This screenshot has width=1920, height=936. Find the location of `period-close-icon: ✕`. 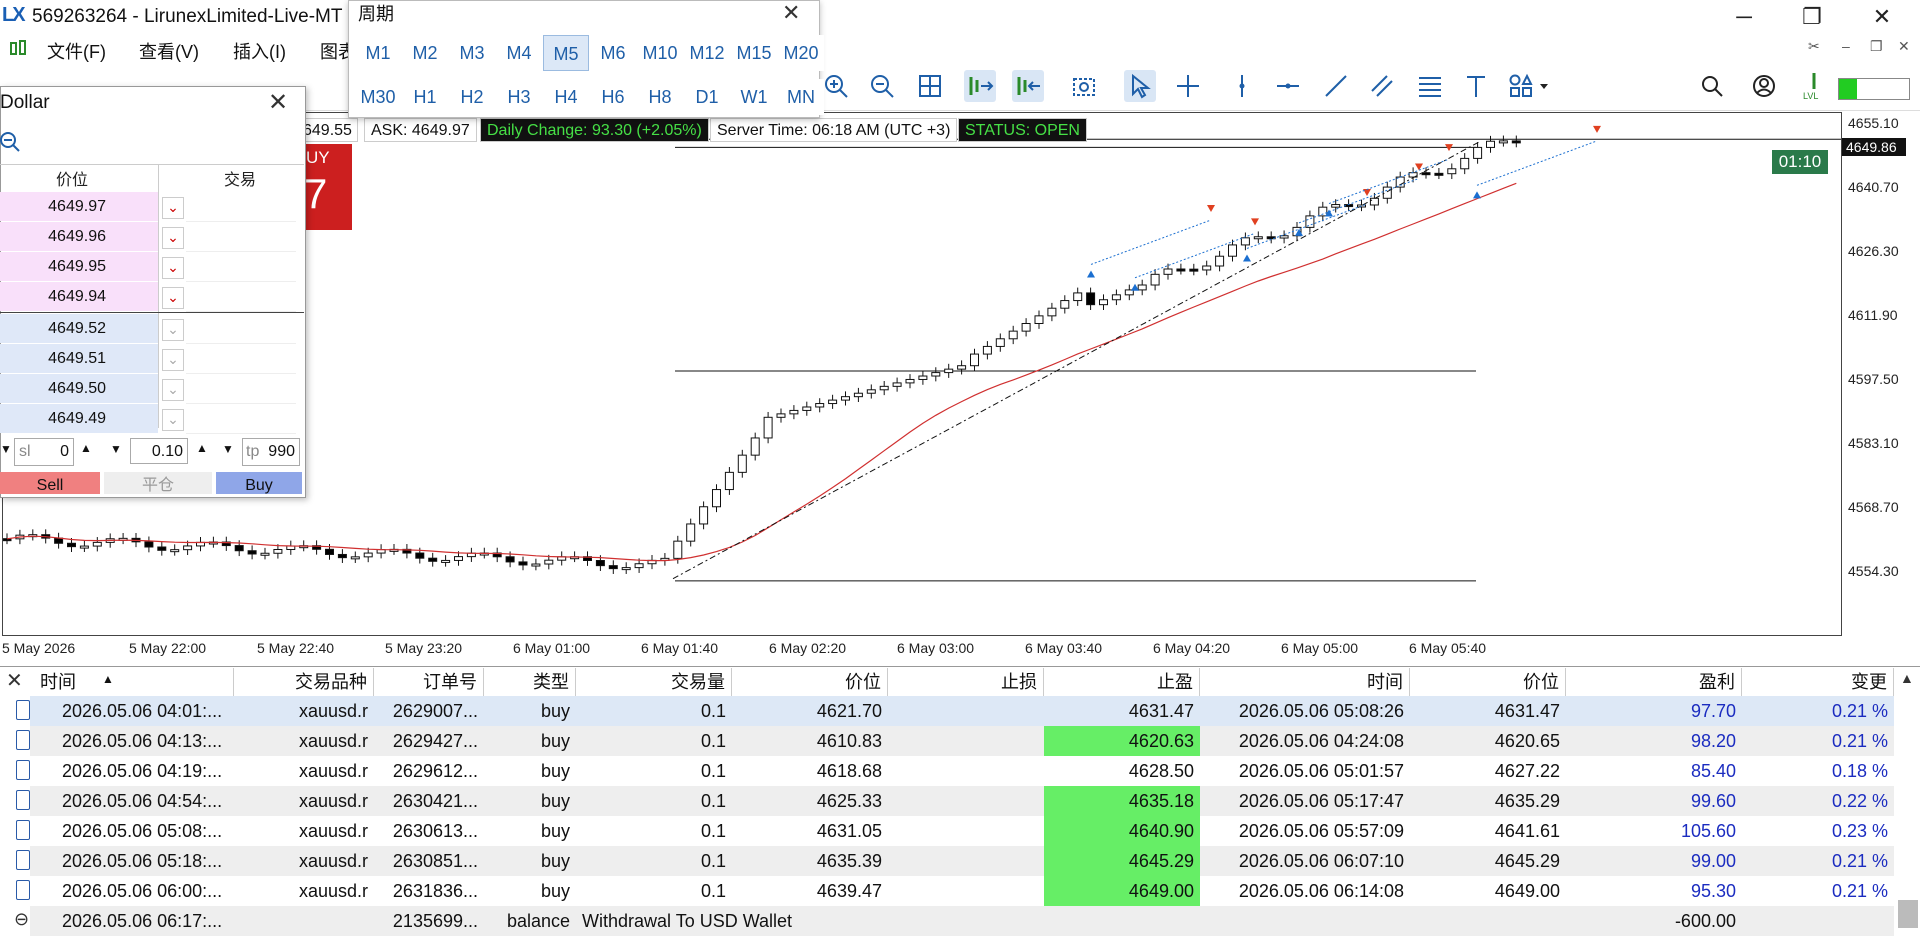

period-close-icon: ✕ is located at coordinates (791, 13).